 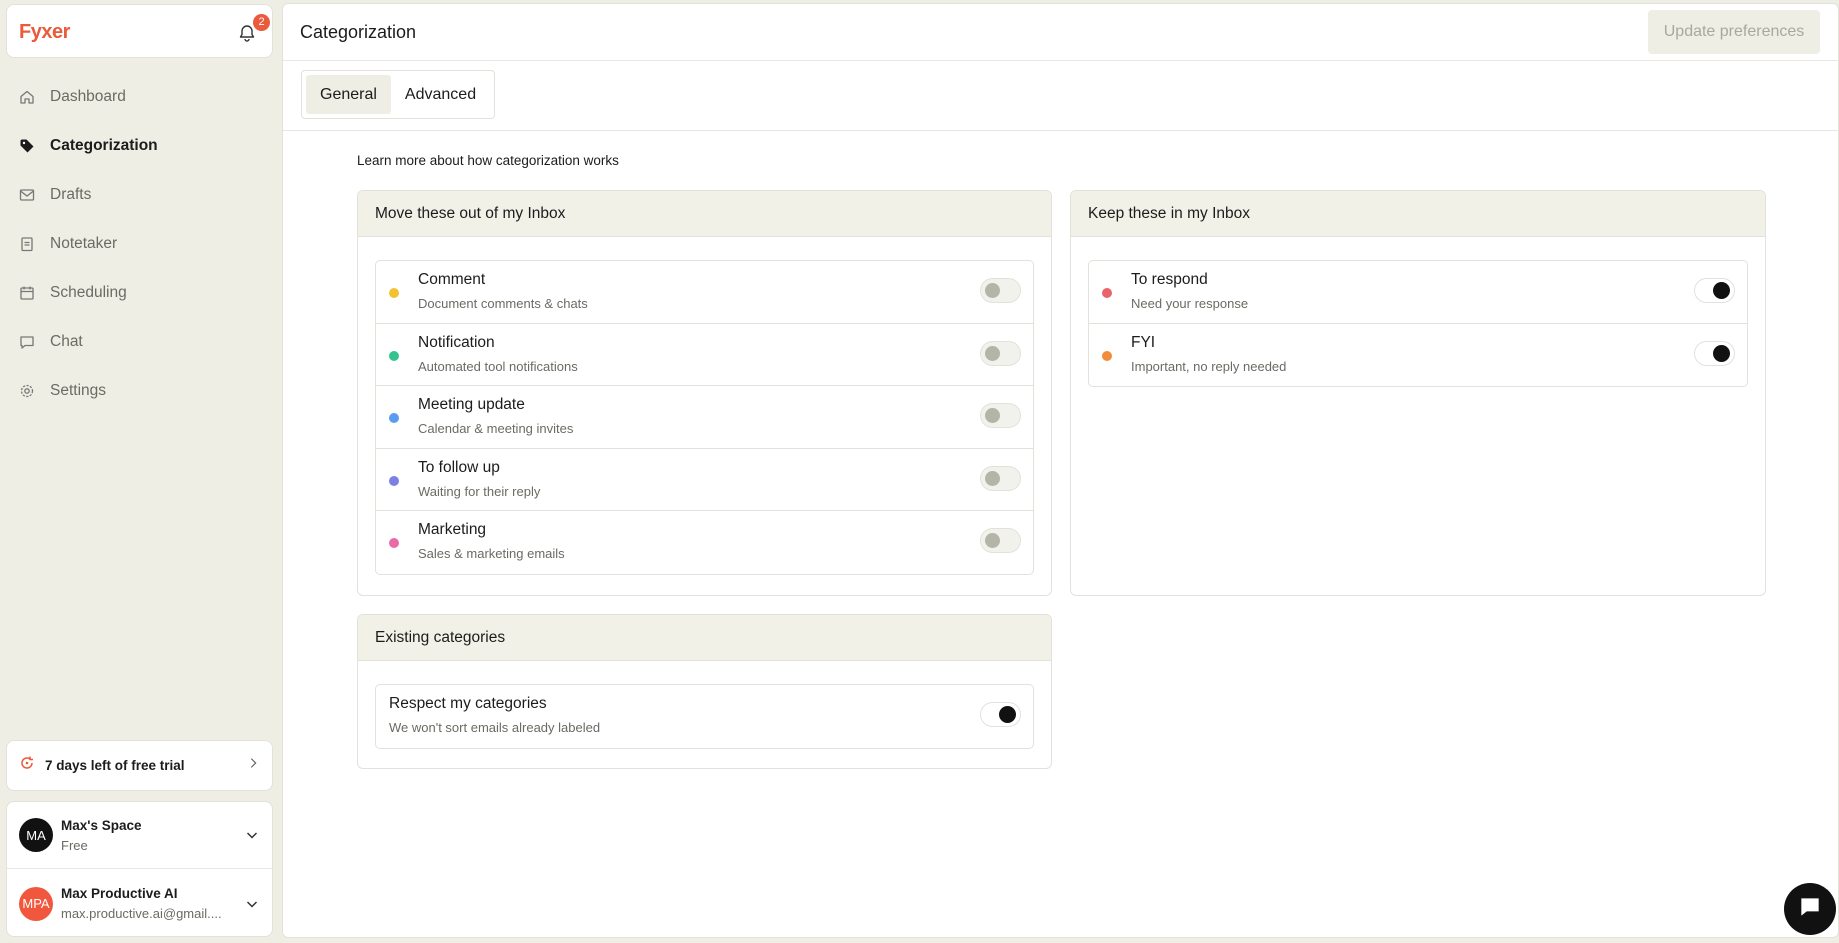 What do you see at coordinates (27, 293) in the screenshot?
I see `calendar-icon` at bounding box center [27, 293].